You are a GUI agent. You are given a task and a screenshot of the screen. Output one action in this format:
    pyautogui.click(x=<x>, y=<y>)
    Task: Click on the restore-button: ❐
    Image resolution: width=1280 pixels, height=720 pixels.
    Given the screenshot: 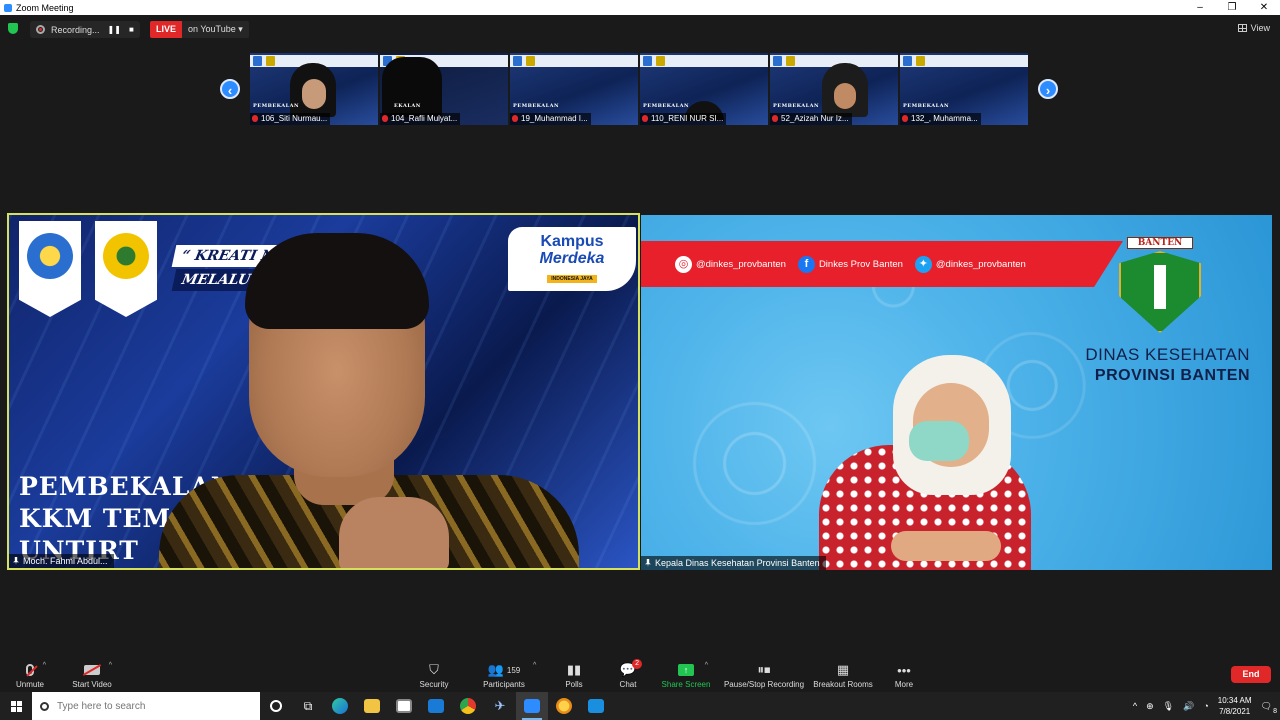 What is the action you would take?
    pyautogui.click(x=1232, y=7)
    